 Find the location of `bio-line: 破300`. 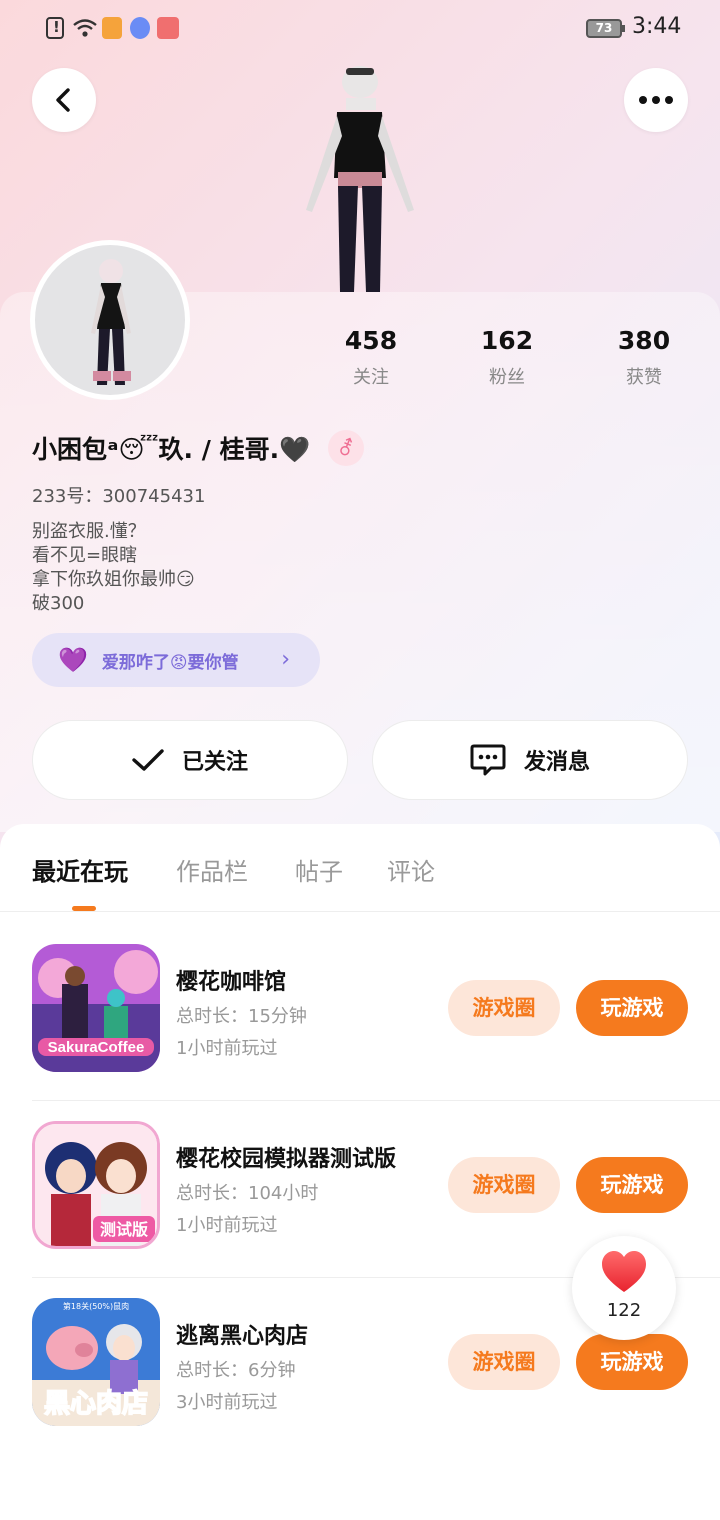

bio-line: 破300 is located at coordinates (58, 603).